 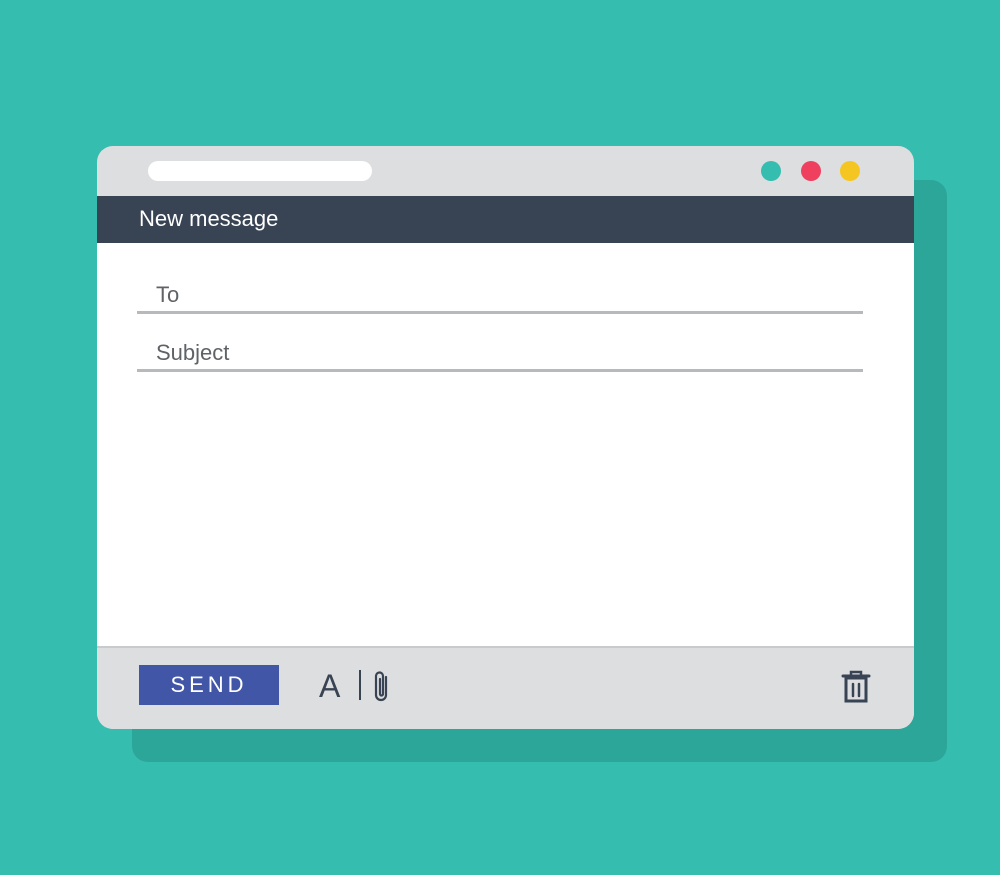 I want to click on title-bar: New message, so click(x=505, y=219).